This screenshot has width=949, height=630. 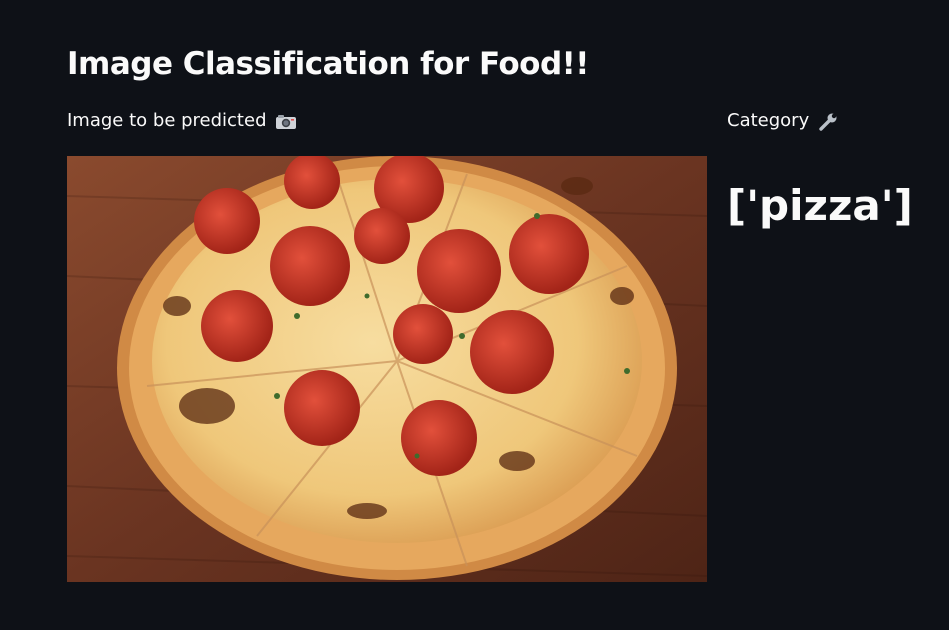 What do you see at coordinates (768, 120) in the screenshot?
I see `category-column-label: Category` at bounding box center [768, 120].